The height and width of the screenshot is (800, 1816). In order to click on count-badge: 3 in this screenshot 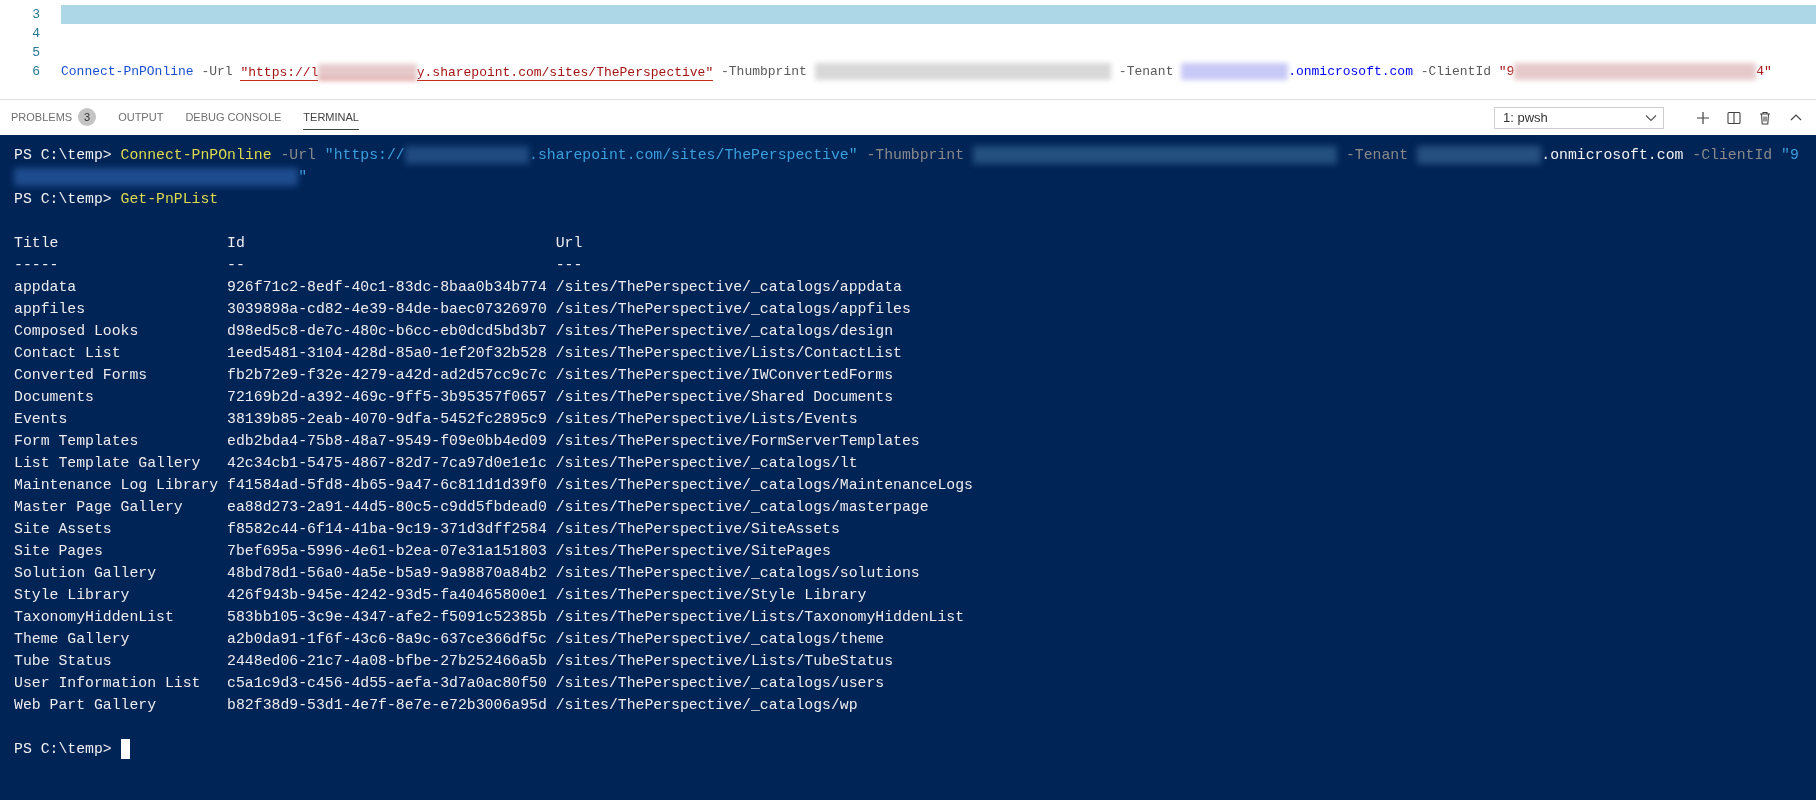, I will do `click(87, 117)`.